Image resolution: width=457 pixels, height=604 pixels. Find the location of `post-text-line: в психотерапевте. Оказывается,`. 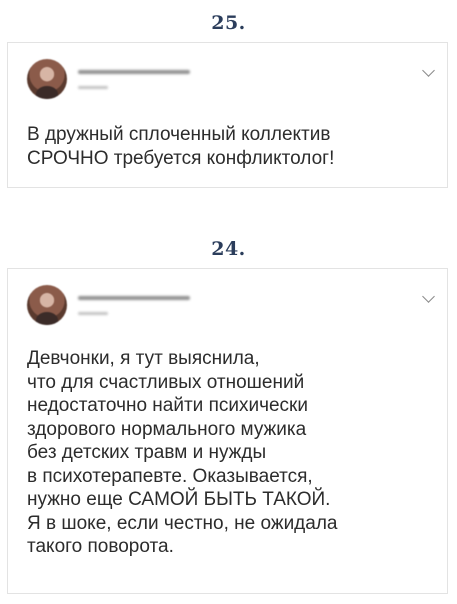

post-text-line: в психотерапевте. Оказывается, is located at coordinates (170, 476).